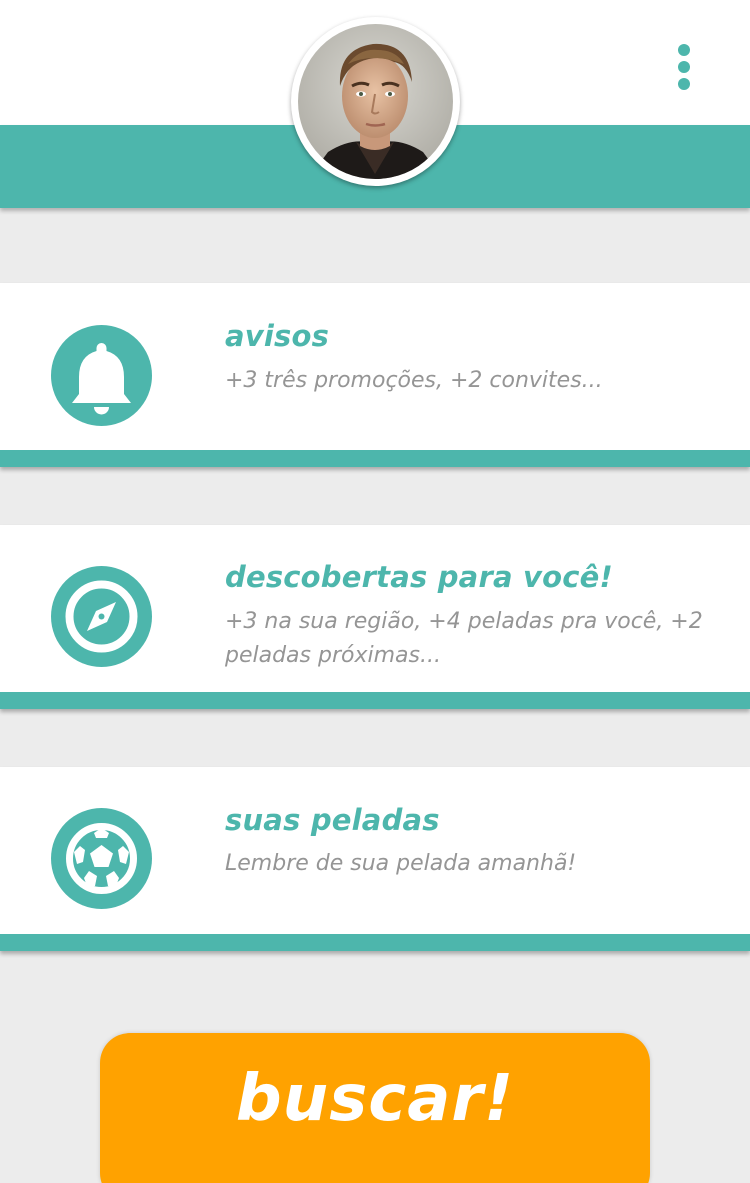 The height and width of the screenshot is (1183, 750). I want to click on card-title: avisos, so click(277, 336).